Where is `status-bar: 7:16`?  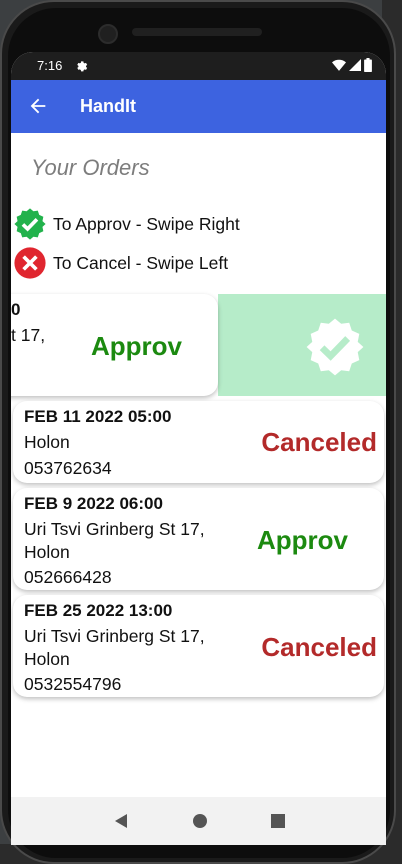
status-bar: 7:16 is located at coordinates (198, 66).